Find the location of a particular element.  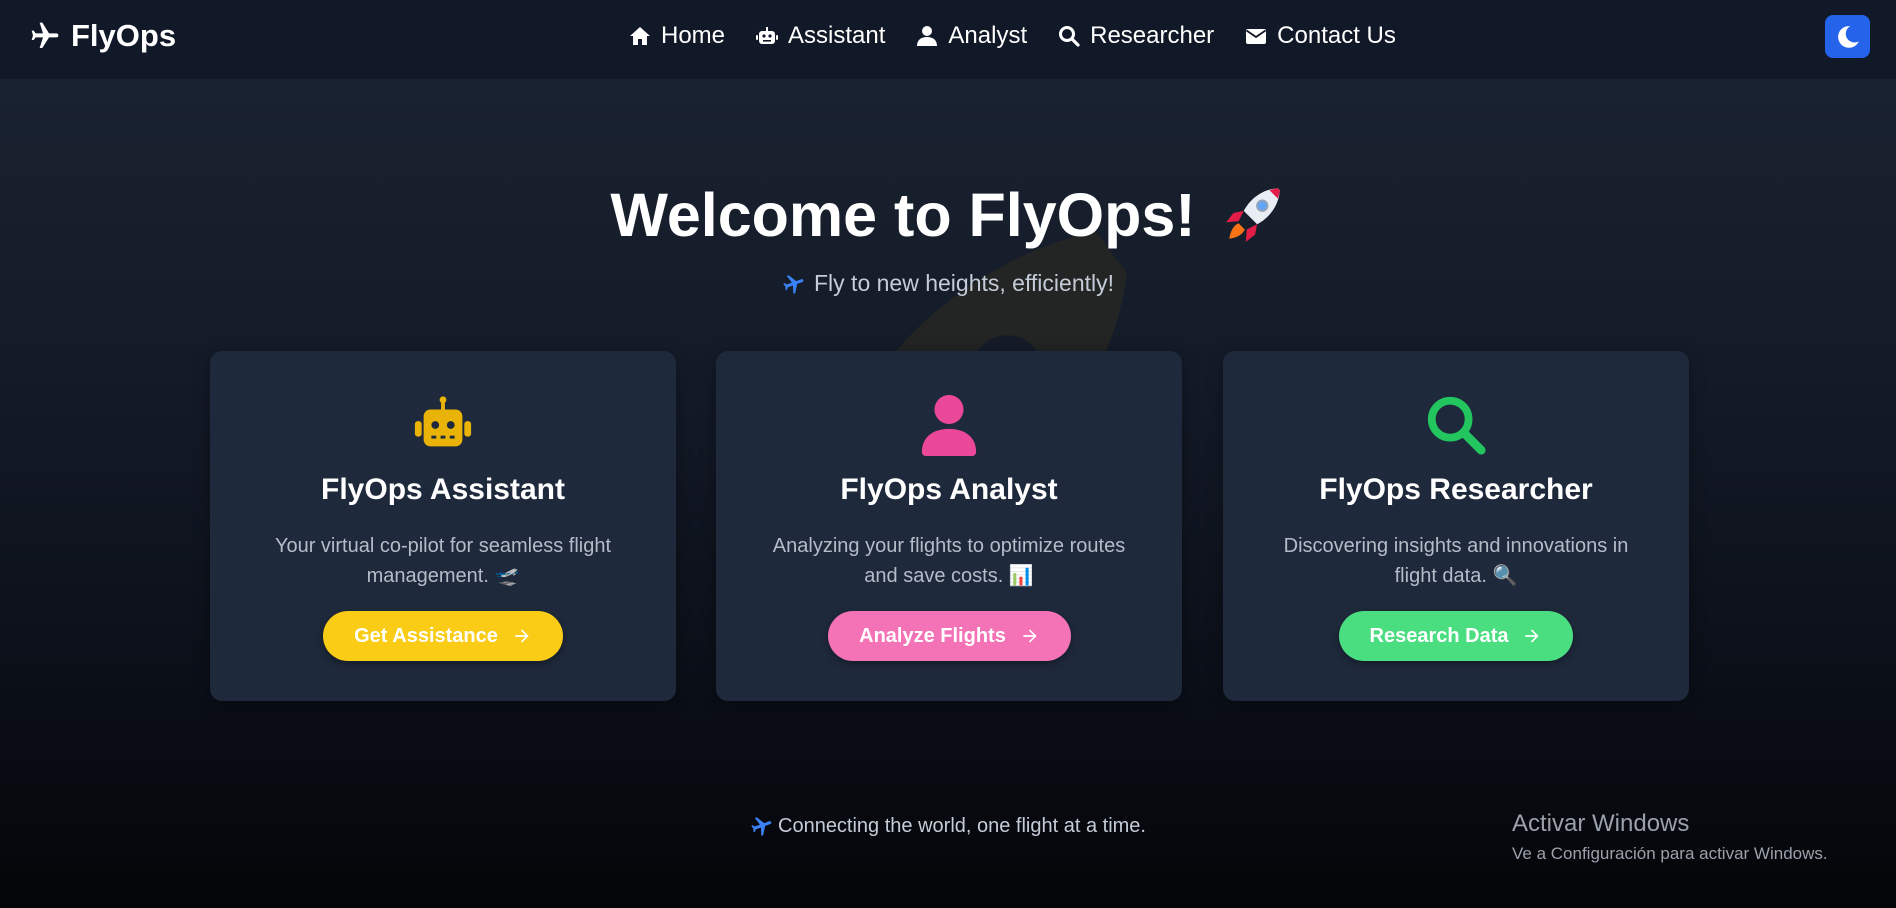

card-title: FlyOps Researcher is located at coordinates (1456, 489).